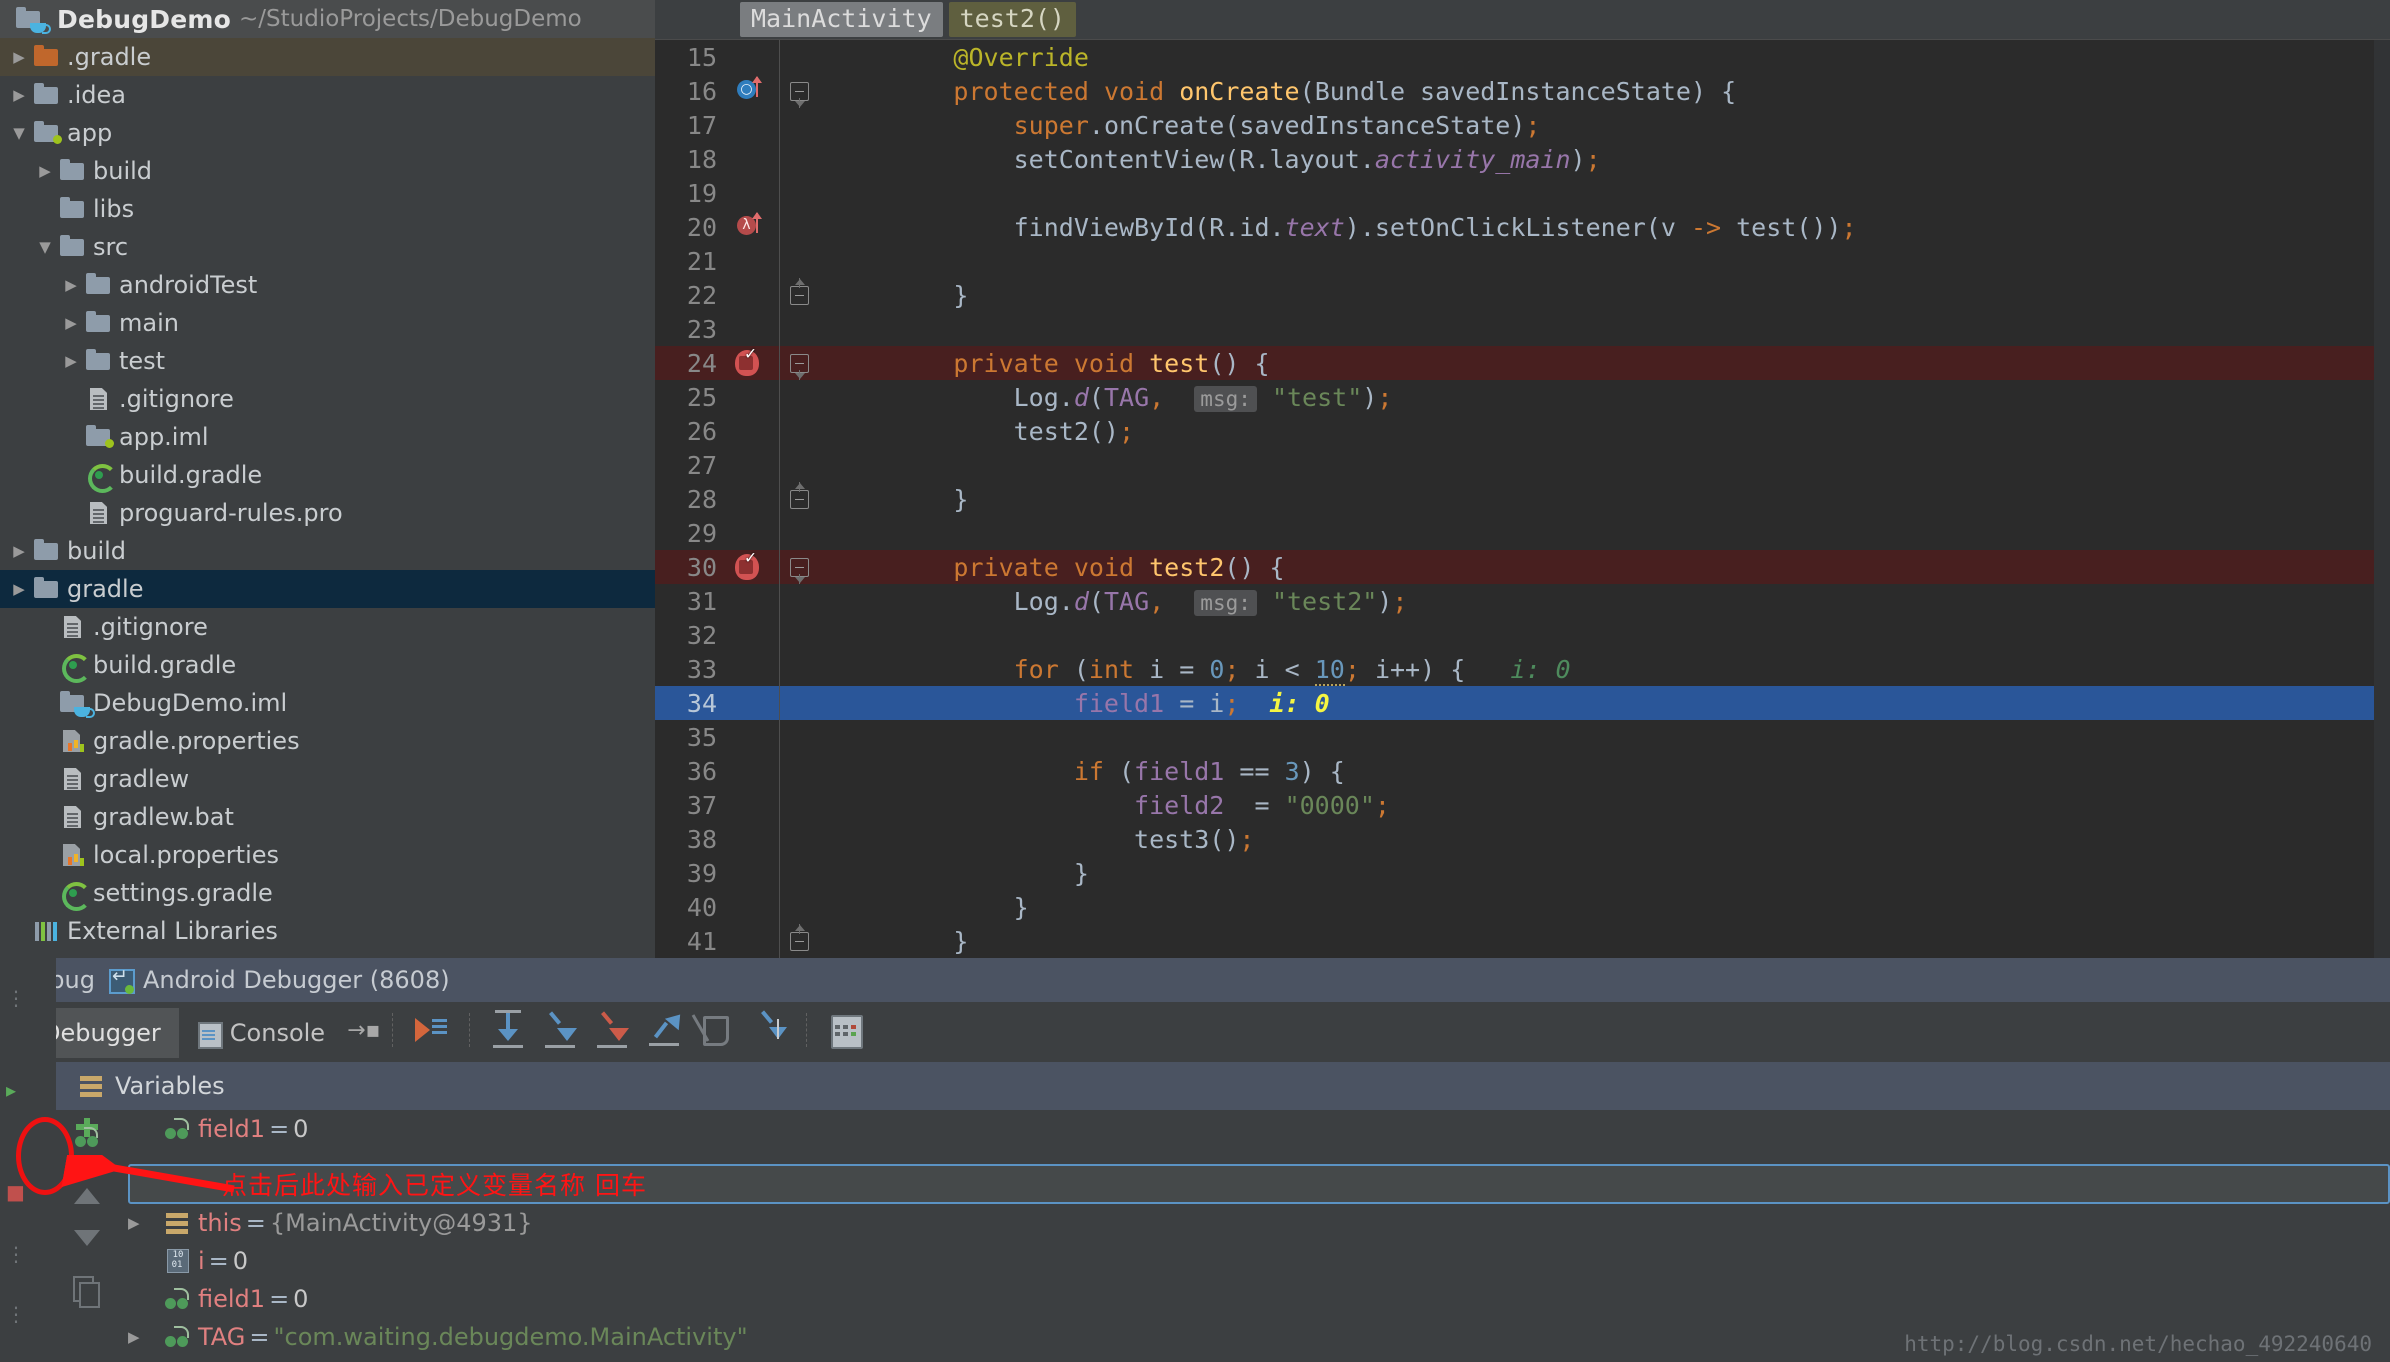  I want to click on breadcrumb-item-0: MainActivity, so click(841, 19).